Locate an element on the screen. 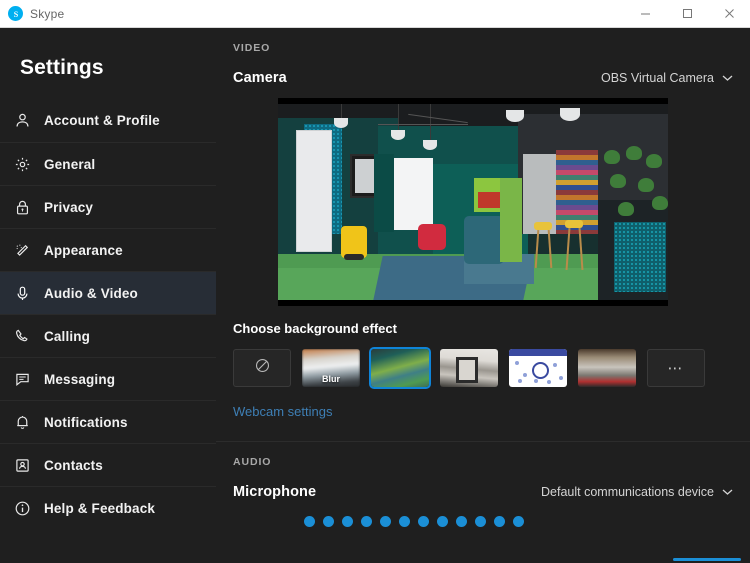 The image size is (750, 563). minimize-icon is located at coordinates (645, 14).